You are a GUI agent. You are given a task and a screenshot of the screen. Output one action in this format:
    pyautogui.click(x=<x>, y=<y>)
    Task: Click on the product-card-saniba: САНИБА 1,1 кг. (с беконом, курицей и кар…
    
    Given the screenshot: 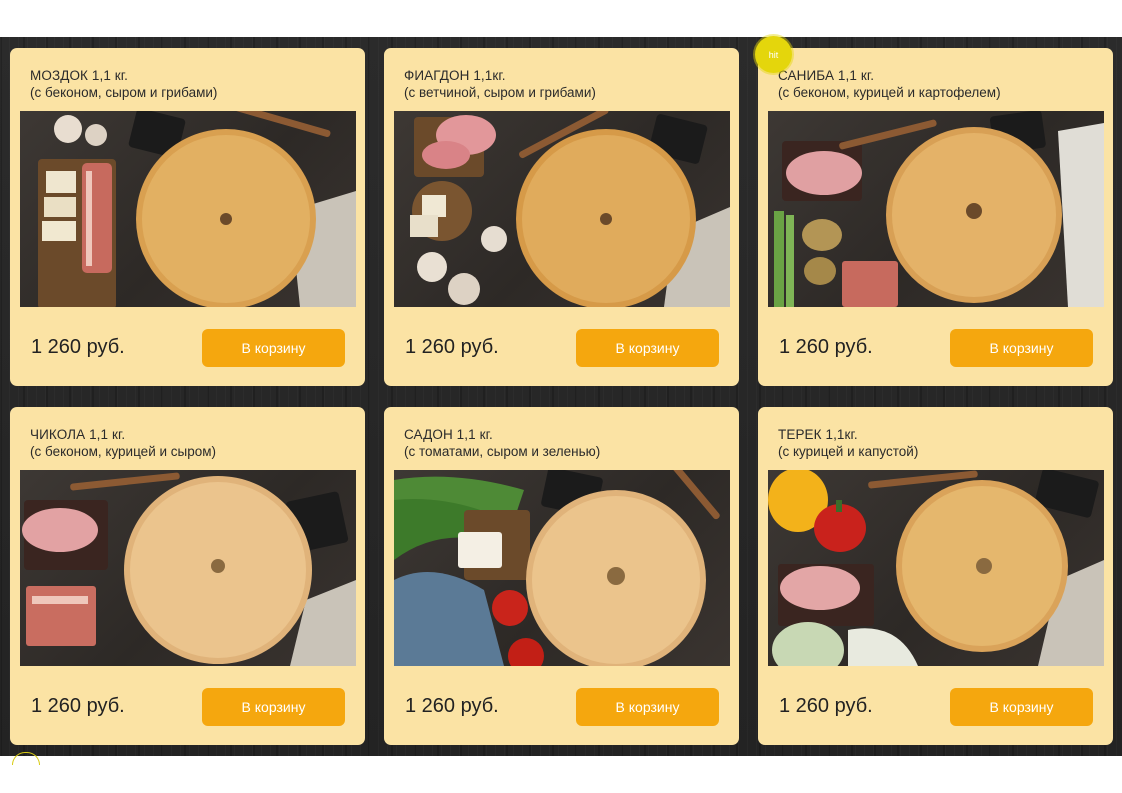 What is the action you would take?
    pyautogui.click(x=935, y=217)
    